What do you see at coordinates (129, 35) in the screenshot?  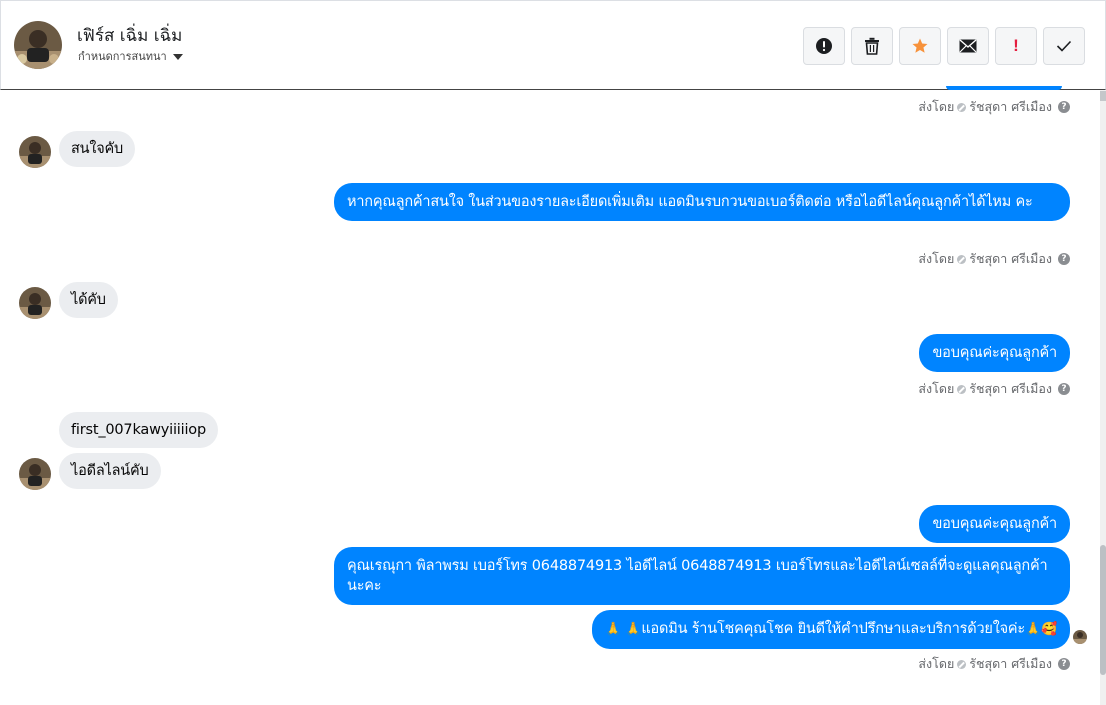 I see `contact-name: เฟิร์ส เฉิ่ม เฉิ่ม` at bounding box center [129, 35].